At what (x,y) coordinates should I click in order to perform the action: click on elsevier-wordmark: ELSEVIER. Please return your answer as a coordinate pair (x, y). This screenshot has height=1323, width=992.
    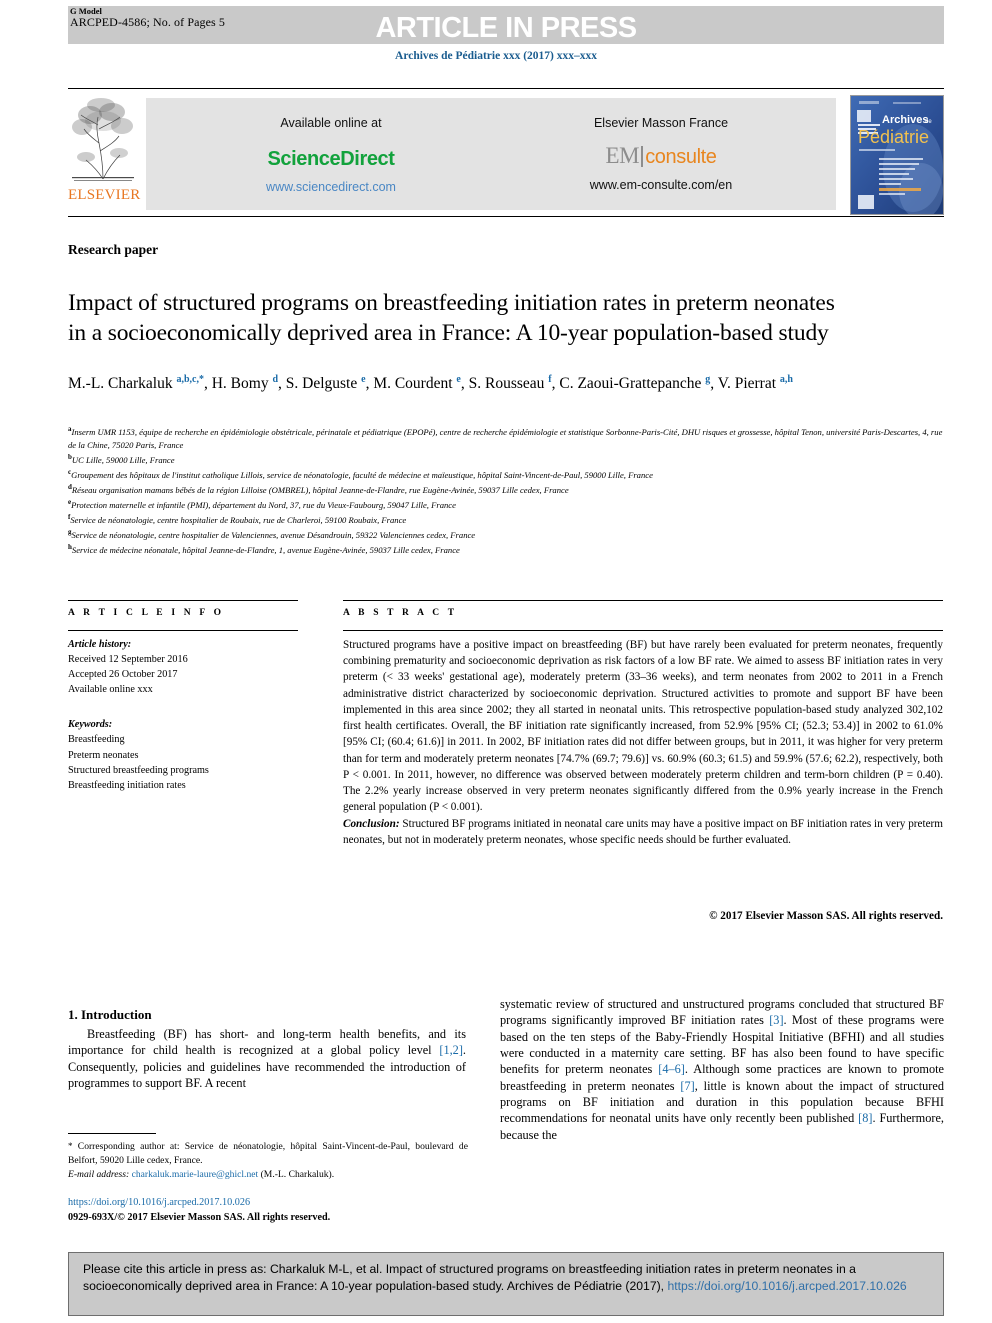
    Looking at the image, I should click on (104, 195).